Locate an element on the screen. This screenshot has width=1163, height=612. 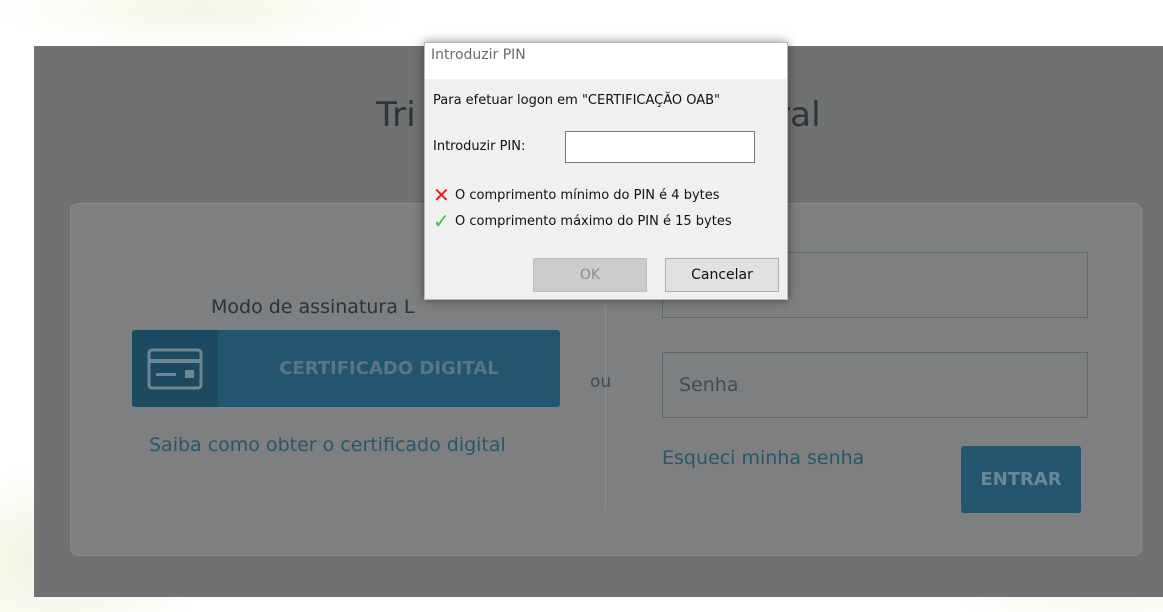
page-title-left: Tri is located at coordinates (396, 115).